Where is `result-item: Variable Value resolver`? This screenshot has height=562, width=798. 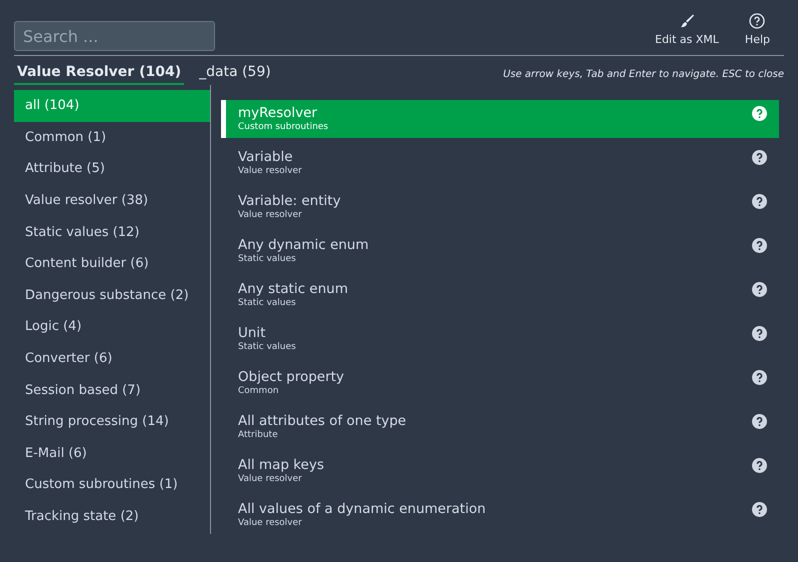
result-item: Variable Value resolver is located at coordinates (500, 166).